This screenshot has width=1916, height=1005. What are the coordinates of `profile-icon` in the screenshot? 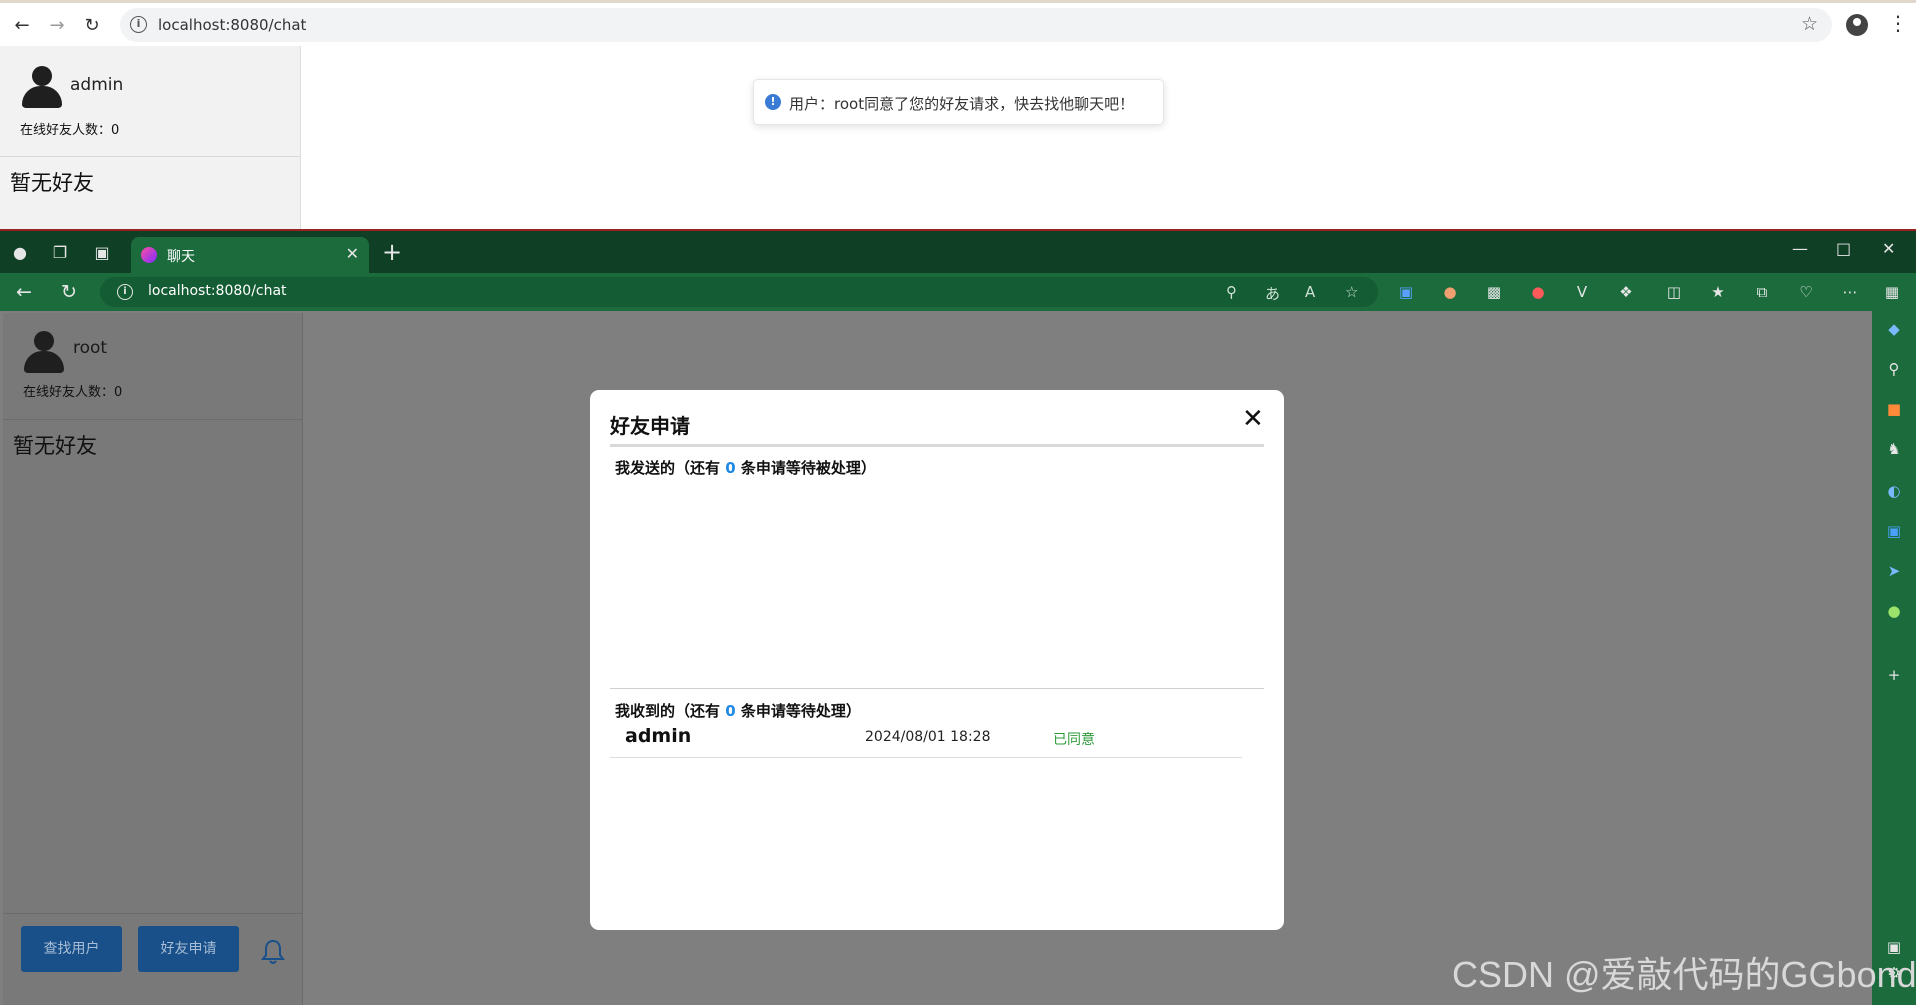 It's located at (1857, 25).